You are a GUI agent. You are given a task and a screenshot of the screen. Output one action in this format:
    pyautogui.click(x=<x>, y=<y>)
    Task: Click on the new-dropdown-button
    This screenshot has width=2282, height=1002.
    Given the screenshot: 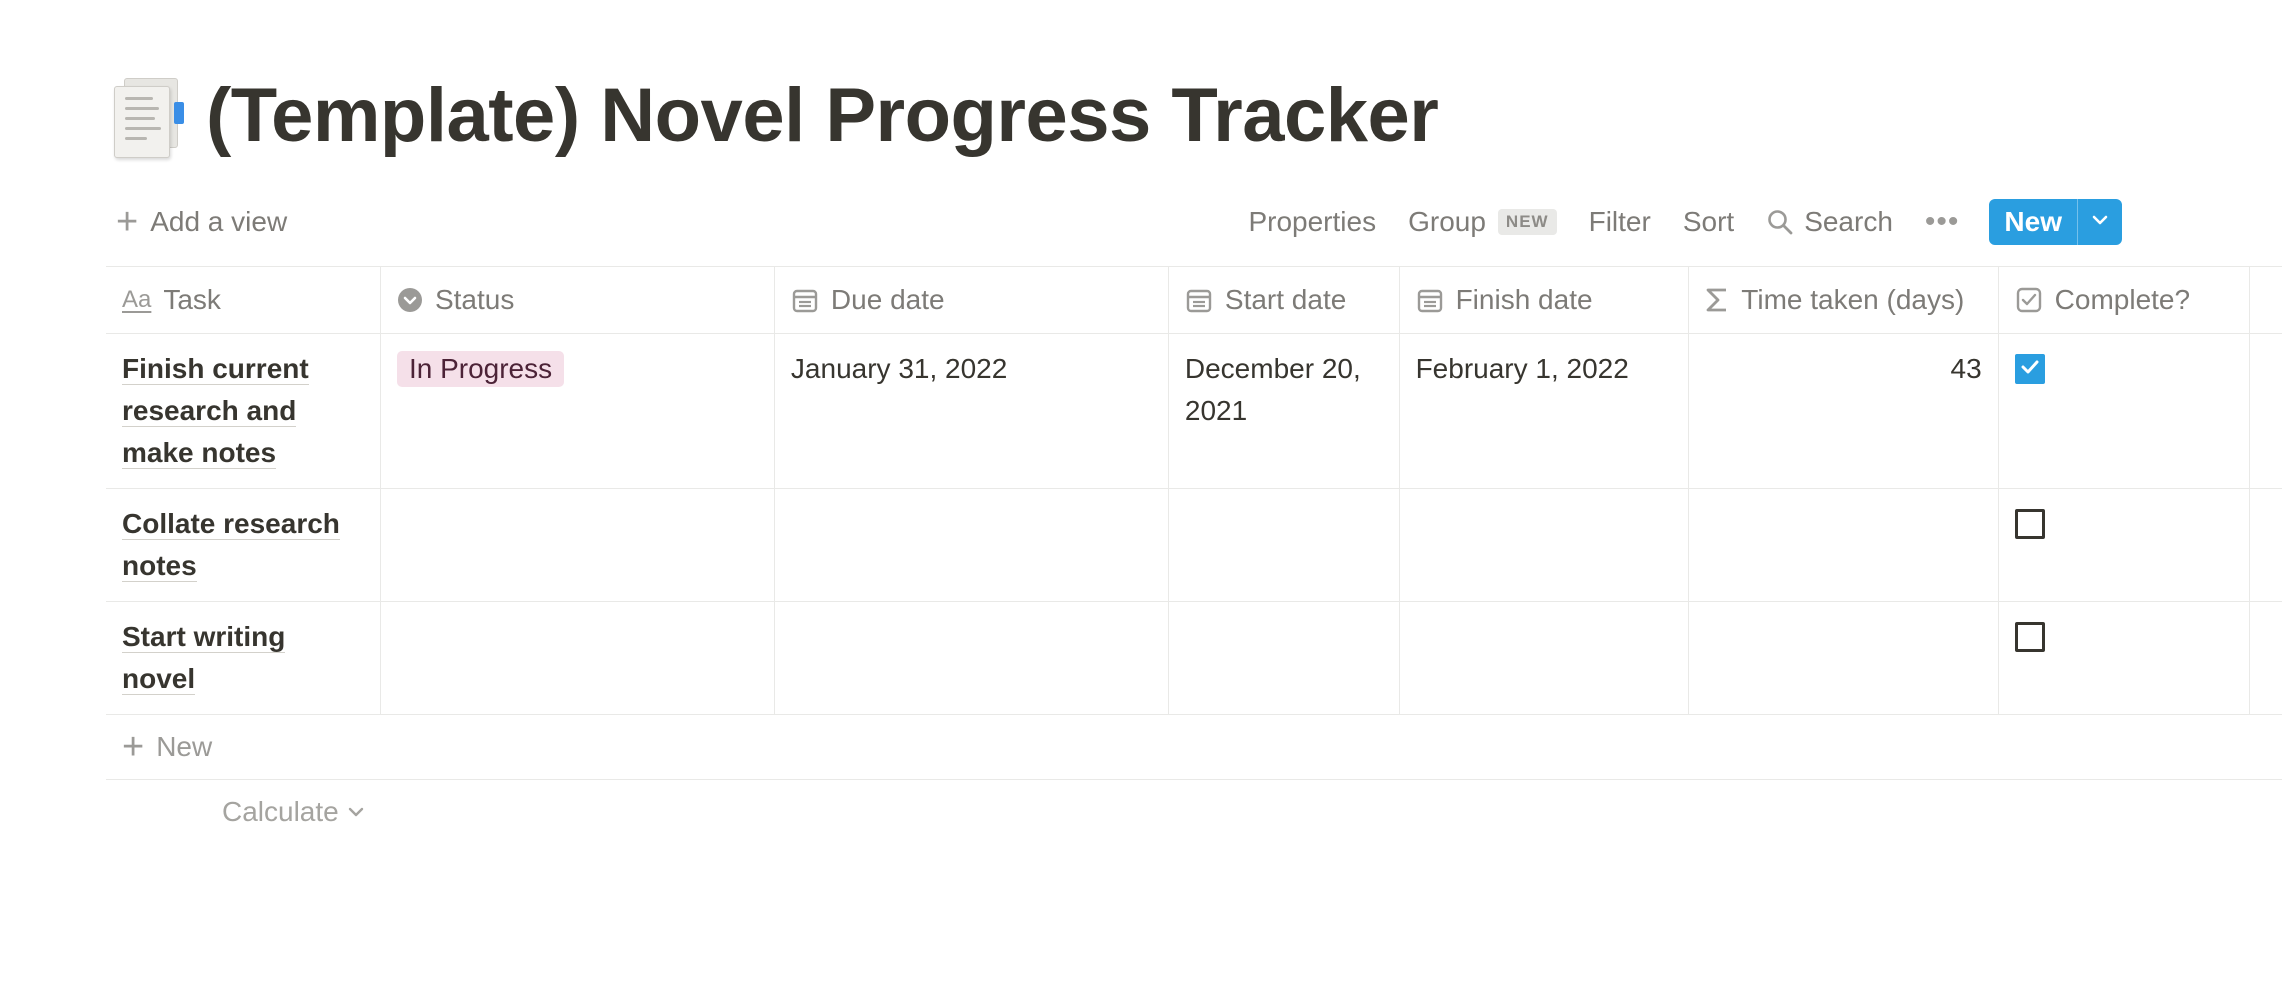 What is the action you would take?
    pyautogui.click(x=2099, y=222)
    